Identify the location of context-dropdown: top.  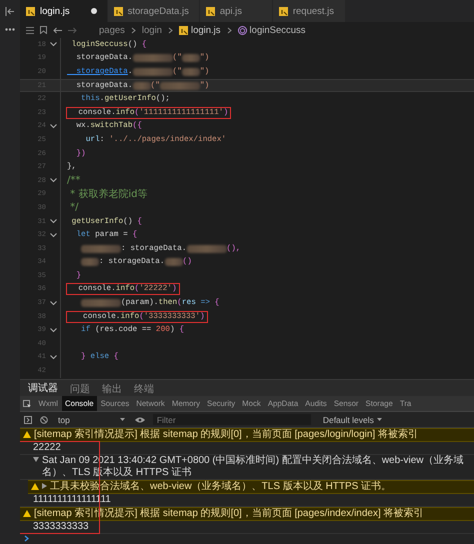
(91, 419).